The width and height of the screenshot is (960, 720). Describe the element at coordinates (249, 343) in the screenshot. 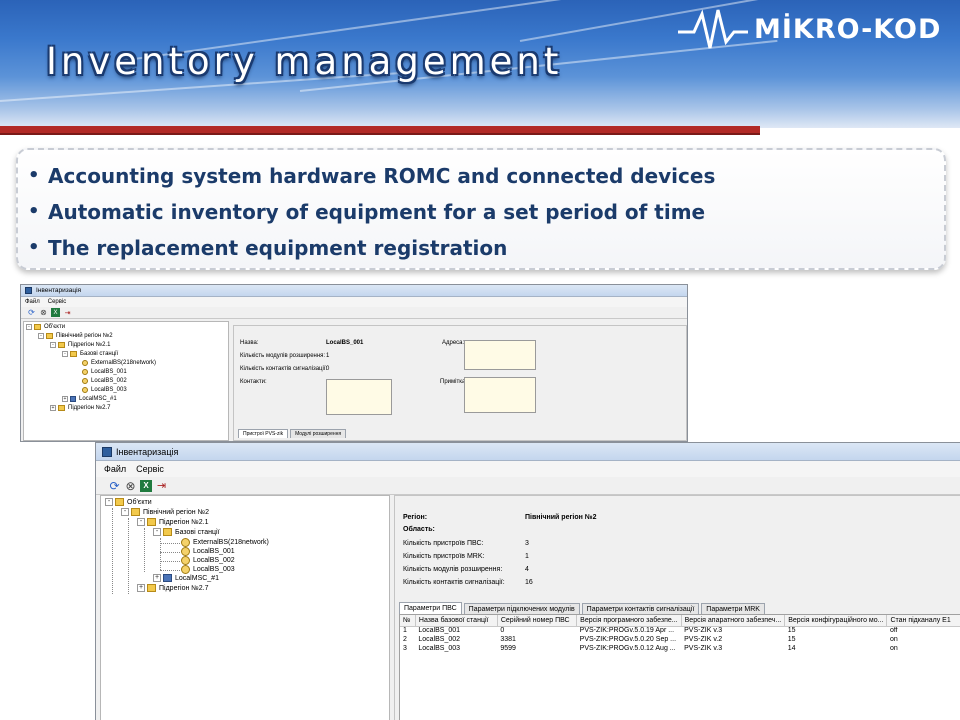

I see `name-label: Назва:` at that location.